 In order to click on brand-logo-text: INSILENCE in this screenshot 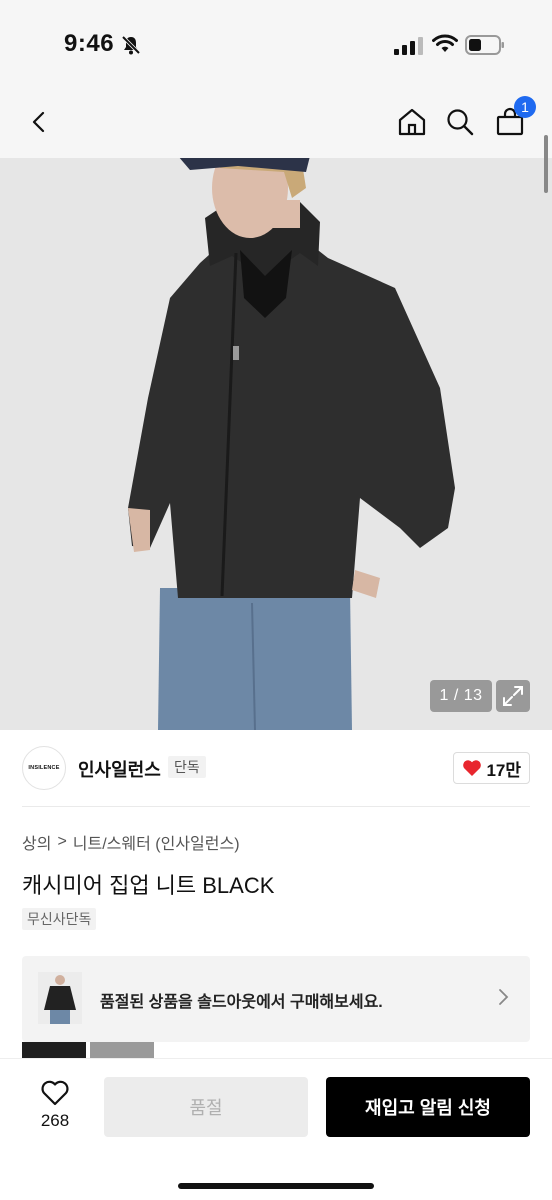, I will do `click(44, 768)`.